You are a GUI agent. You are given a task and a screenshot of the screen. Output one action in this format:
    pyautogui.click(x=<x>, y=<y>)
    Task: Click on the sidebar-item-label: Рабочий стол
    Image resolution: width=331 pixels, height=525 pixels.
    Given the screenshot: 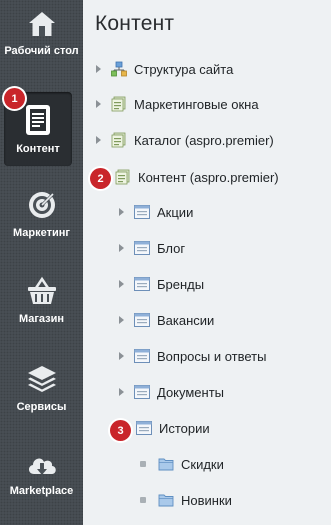 What is the action you would take?
    pyautogui.click(x=41, y=51)
    